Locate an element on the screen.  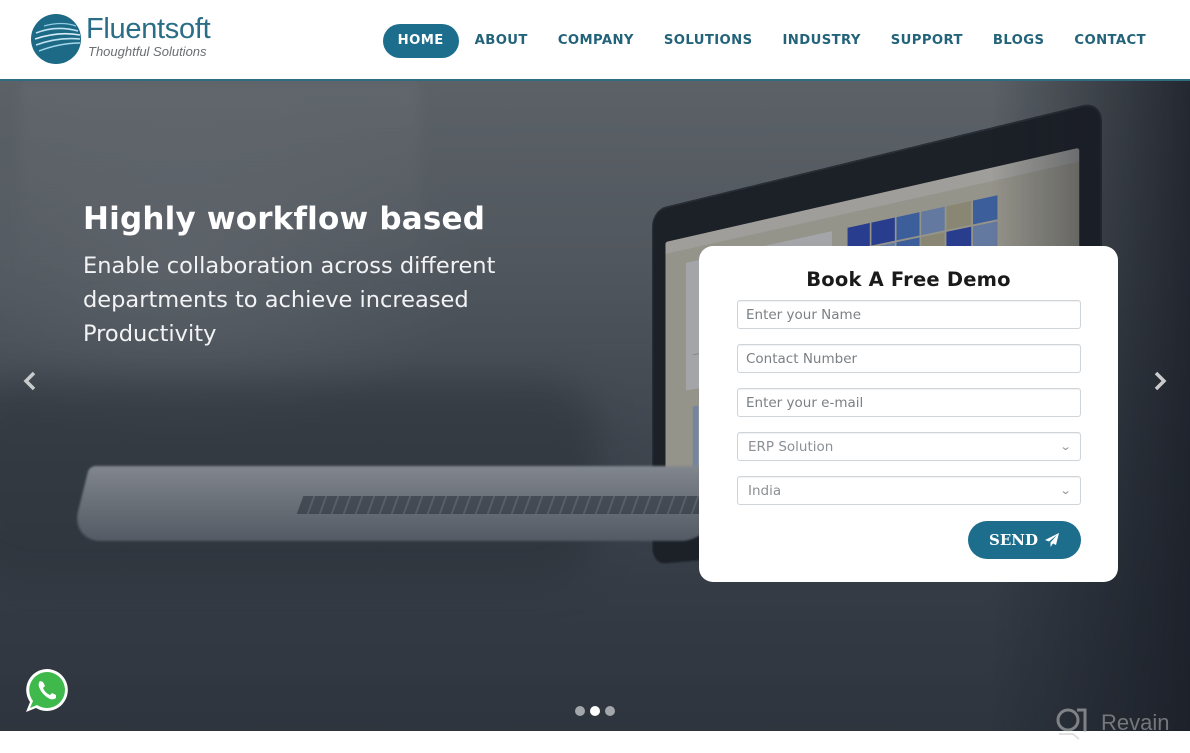
watermark: Revain is located at coordinates (1112, 723).